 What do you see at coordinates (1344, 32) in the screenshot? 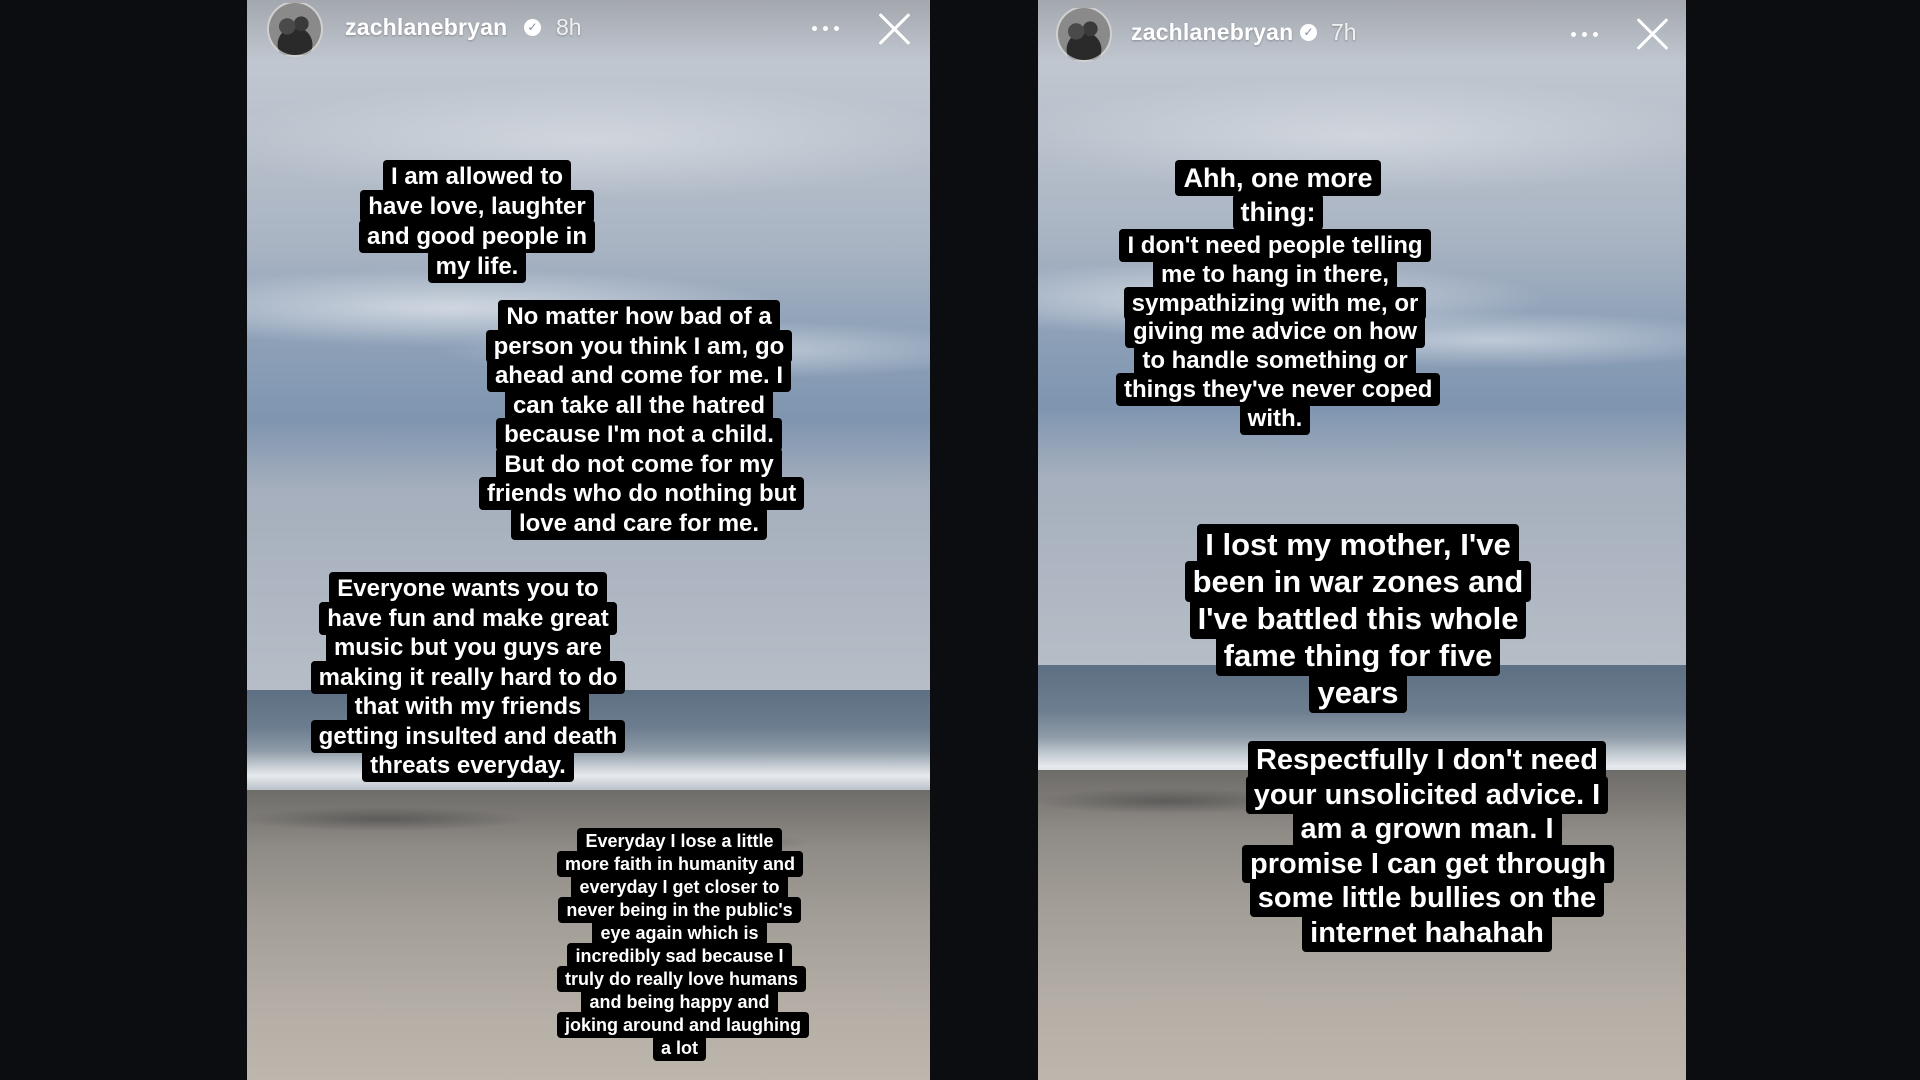
I see `timestamp: 7h` at bounding box center [1344, 32].